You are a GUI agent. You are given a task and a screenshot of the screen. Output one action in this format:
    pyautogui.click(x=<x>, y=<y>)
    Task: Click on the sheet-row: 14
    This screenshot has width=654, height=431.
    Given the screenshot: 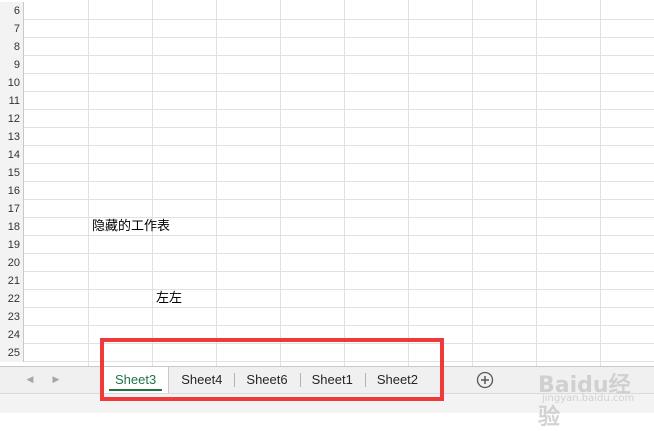 What is the action you would take?
    pyautogui.click(x=327, y=155)
    